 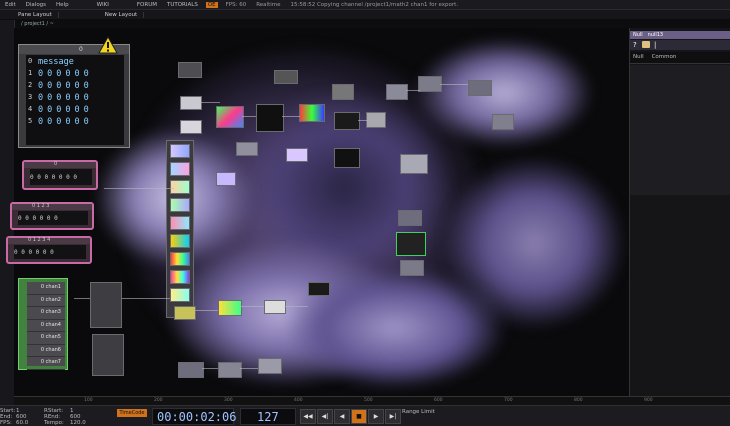 I want to click on top-op-k, so click(x=397, y=92).